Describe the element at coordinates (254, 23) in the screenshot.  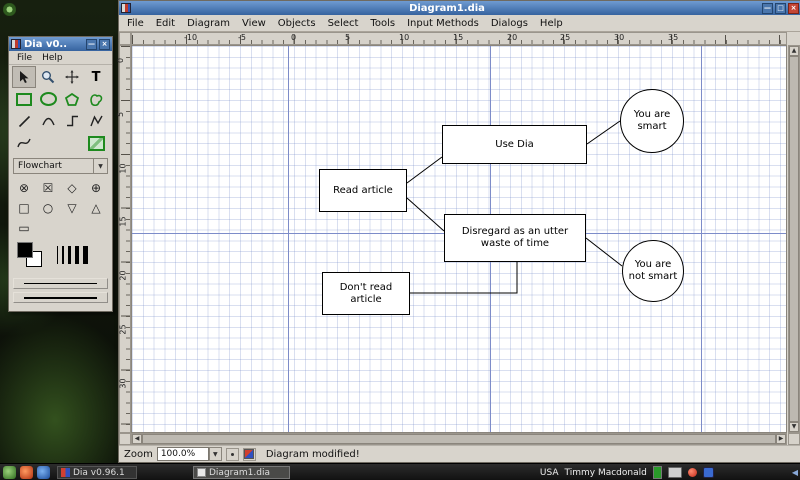
I see `menu-view: View` at that location.